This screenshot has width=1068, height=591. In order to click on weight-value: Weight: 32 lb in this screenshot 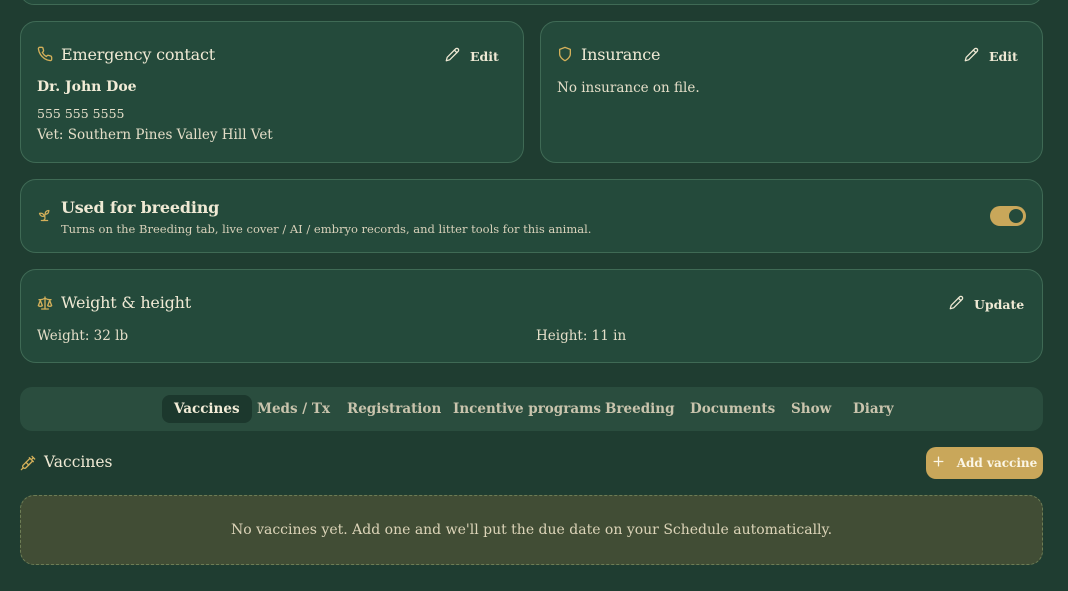, I will do `click(83, 336)`.